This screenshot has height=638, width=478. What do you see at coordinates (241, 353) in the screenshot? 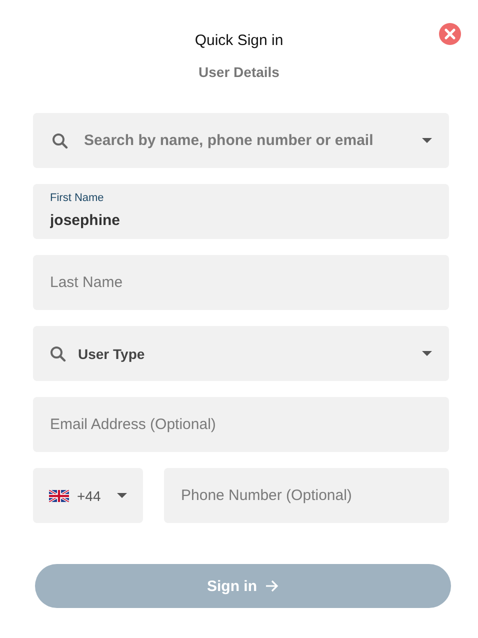
I see `user-type-dropdown: User Type` at bounding box center [241, 353].